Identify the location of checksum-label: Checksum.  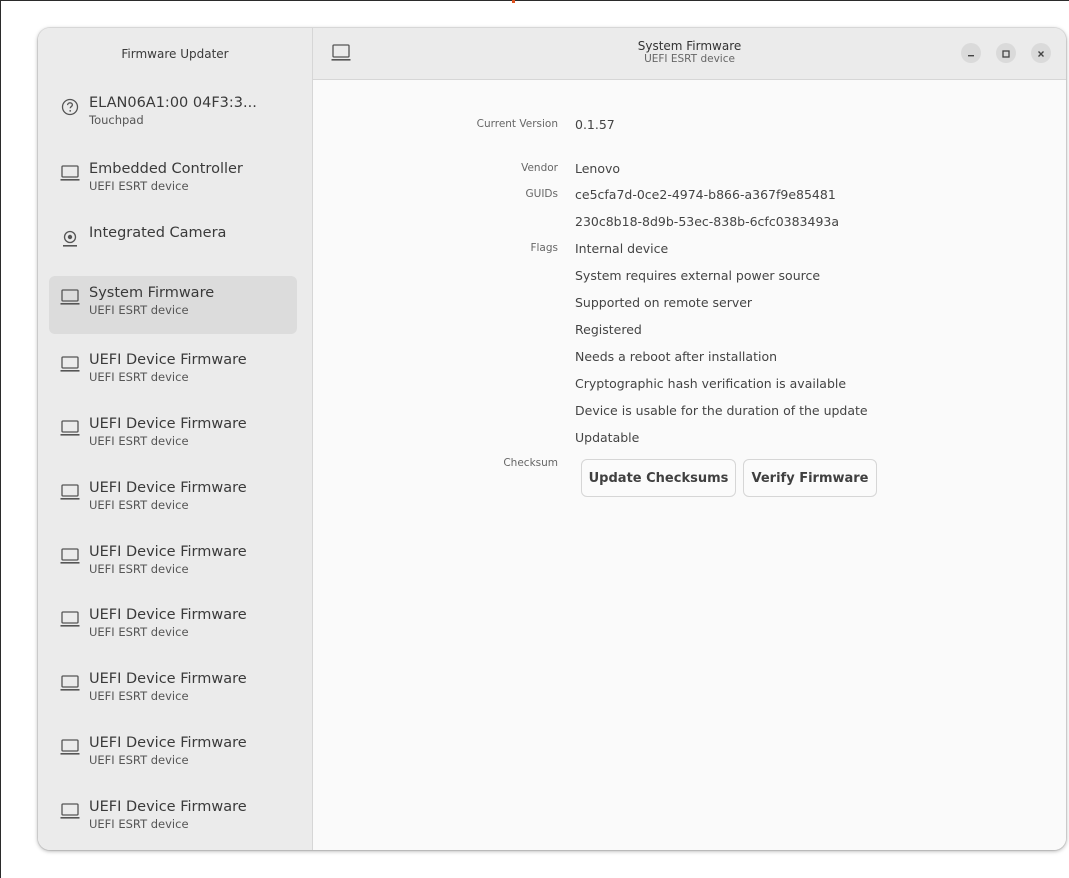
(530, 463).